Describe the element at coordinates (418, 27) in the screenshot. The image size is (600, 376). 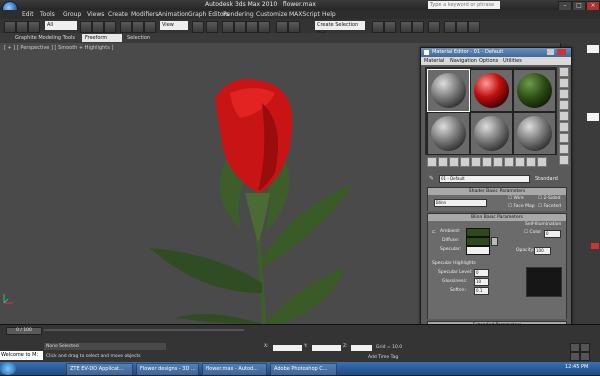
I see `schematic-view-icon` at that location.